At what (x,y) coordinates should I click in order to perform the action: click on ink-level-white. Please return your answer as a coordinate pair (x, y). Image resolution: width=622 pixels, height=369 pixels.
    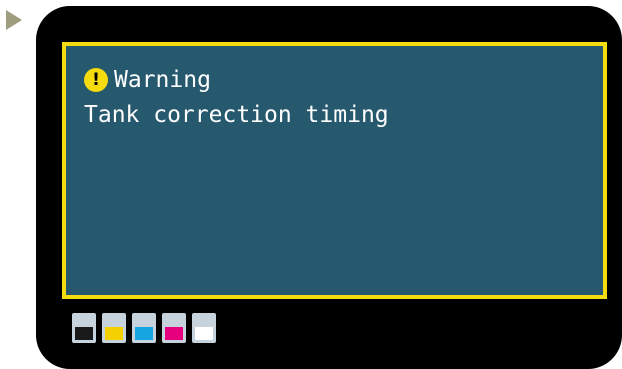
    Looking at the image, I should click on (204, 333).